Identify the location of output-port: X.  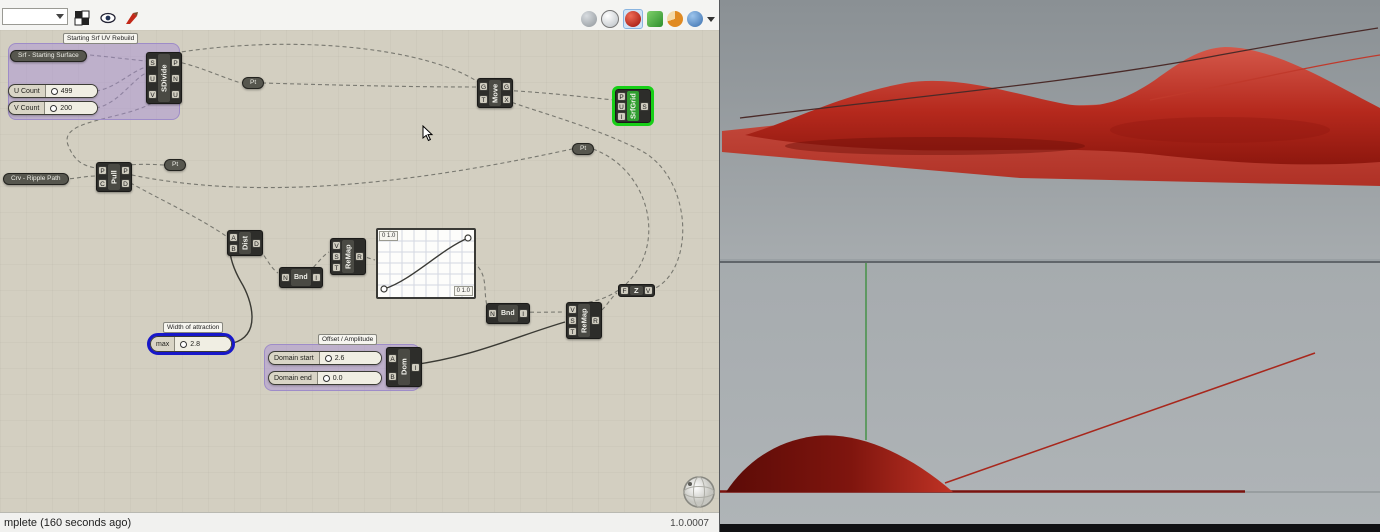
(506, 99).